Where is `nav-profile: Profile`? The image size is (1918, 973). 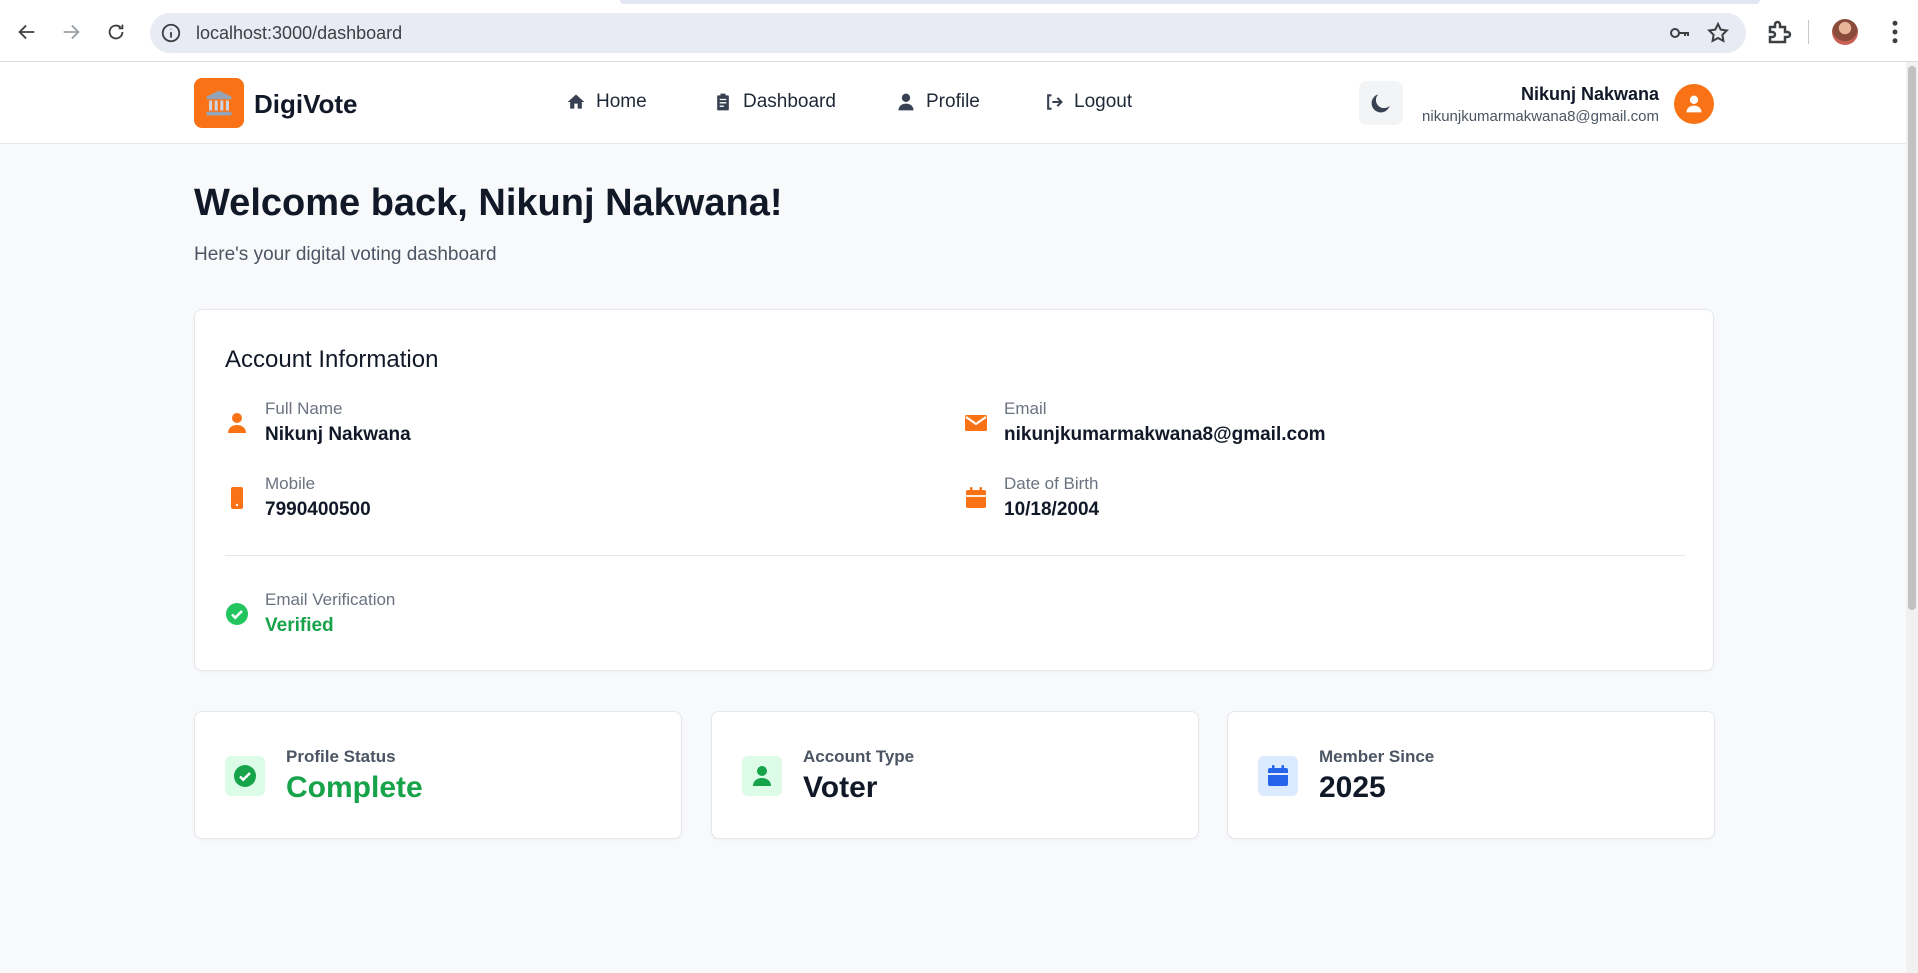 nav-profile: Profile is located at coordinates (938, 102).